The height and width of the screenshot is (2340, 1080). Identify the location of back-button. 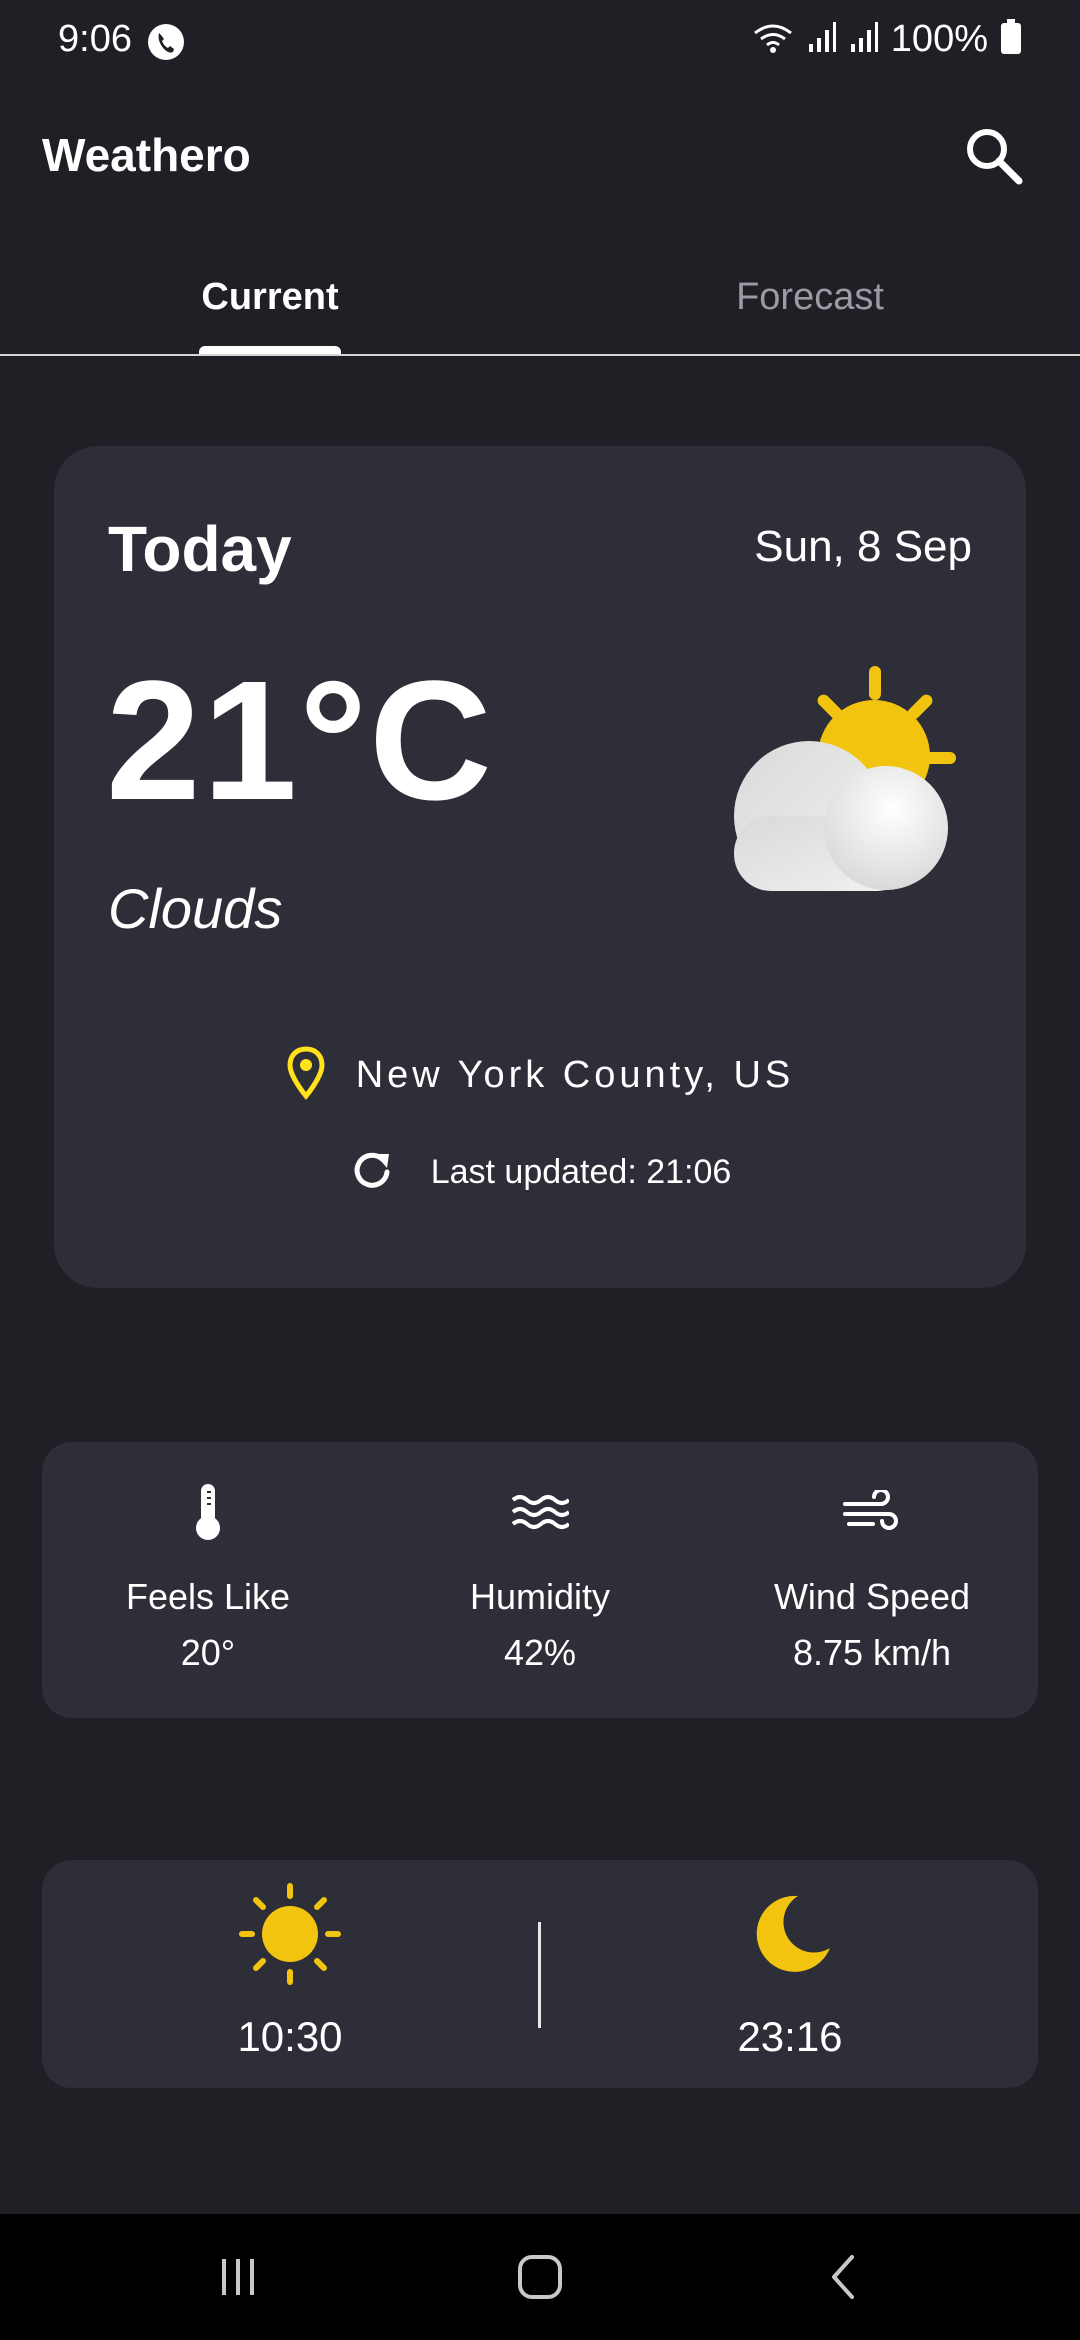
(844, 2277).